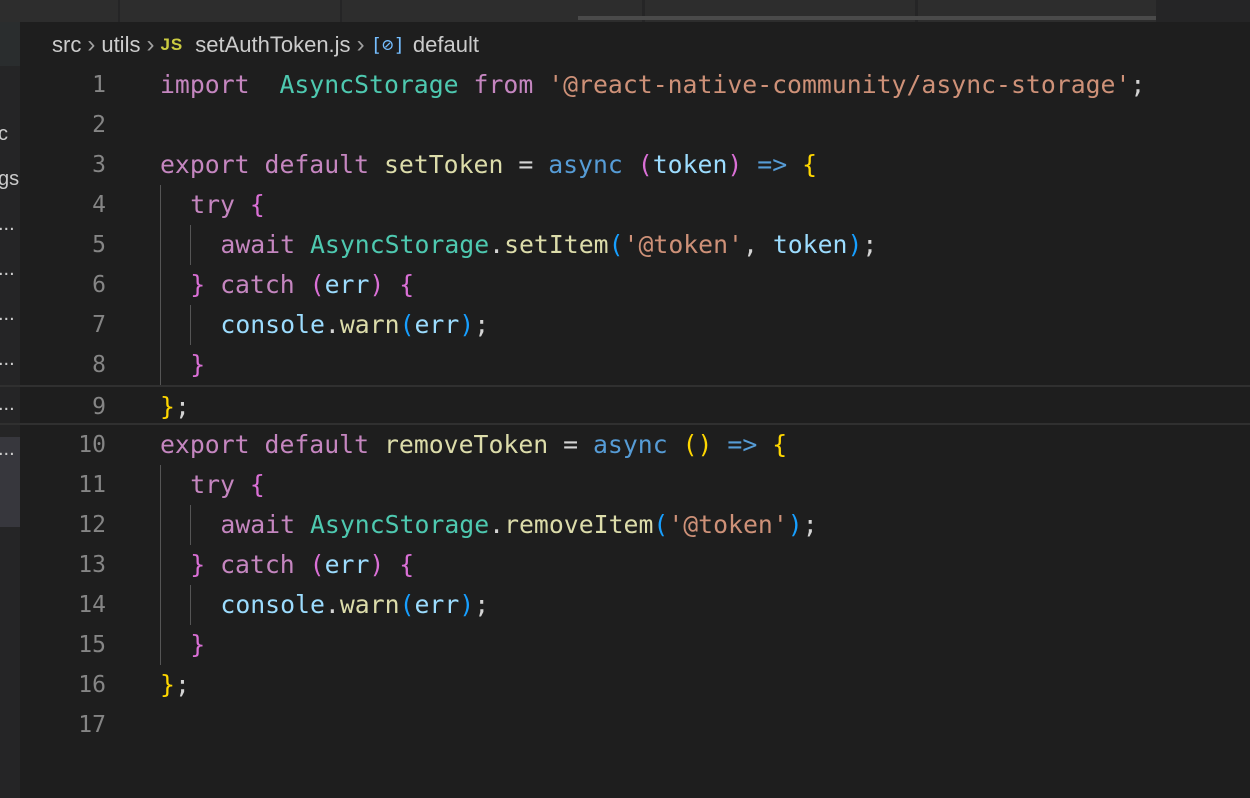 The width and height of the screenshot is (1250, 798). What do you see at coordinates (839, 84) in the screenshot?
I see `code-token: '@react-native-community/async-storage'` at bounding box center [839, 84].